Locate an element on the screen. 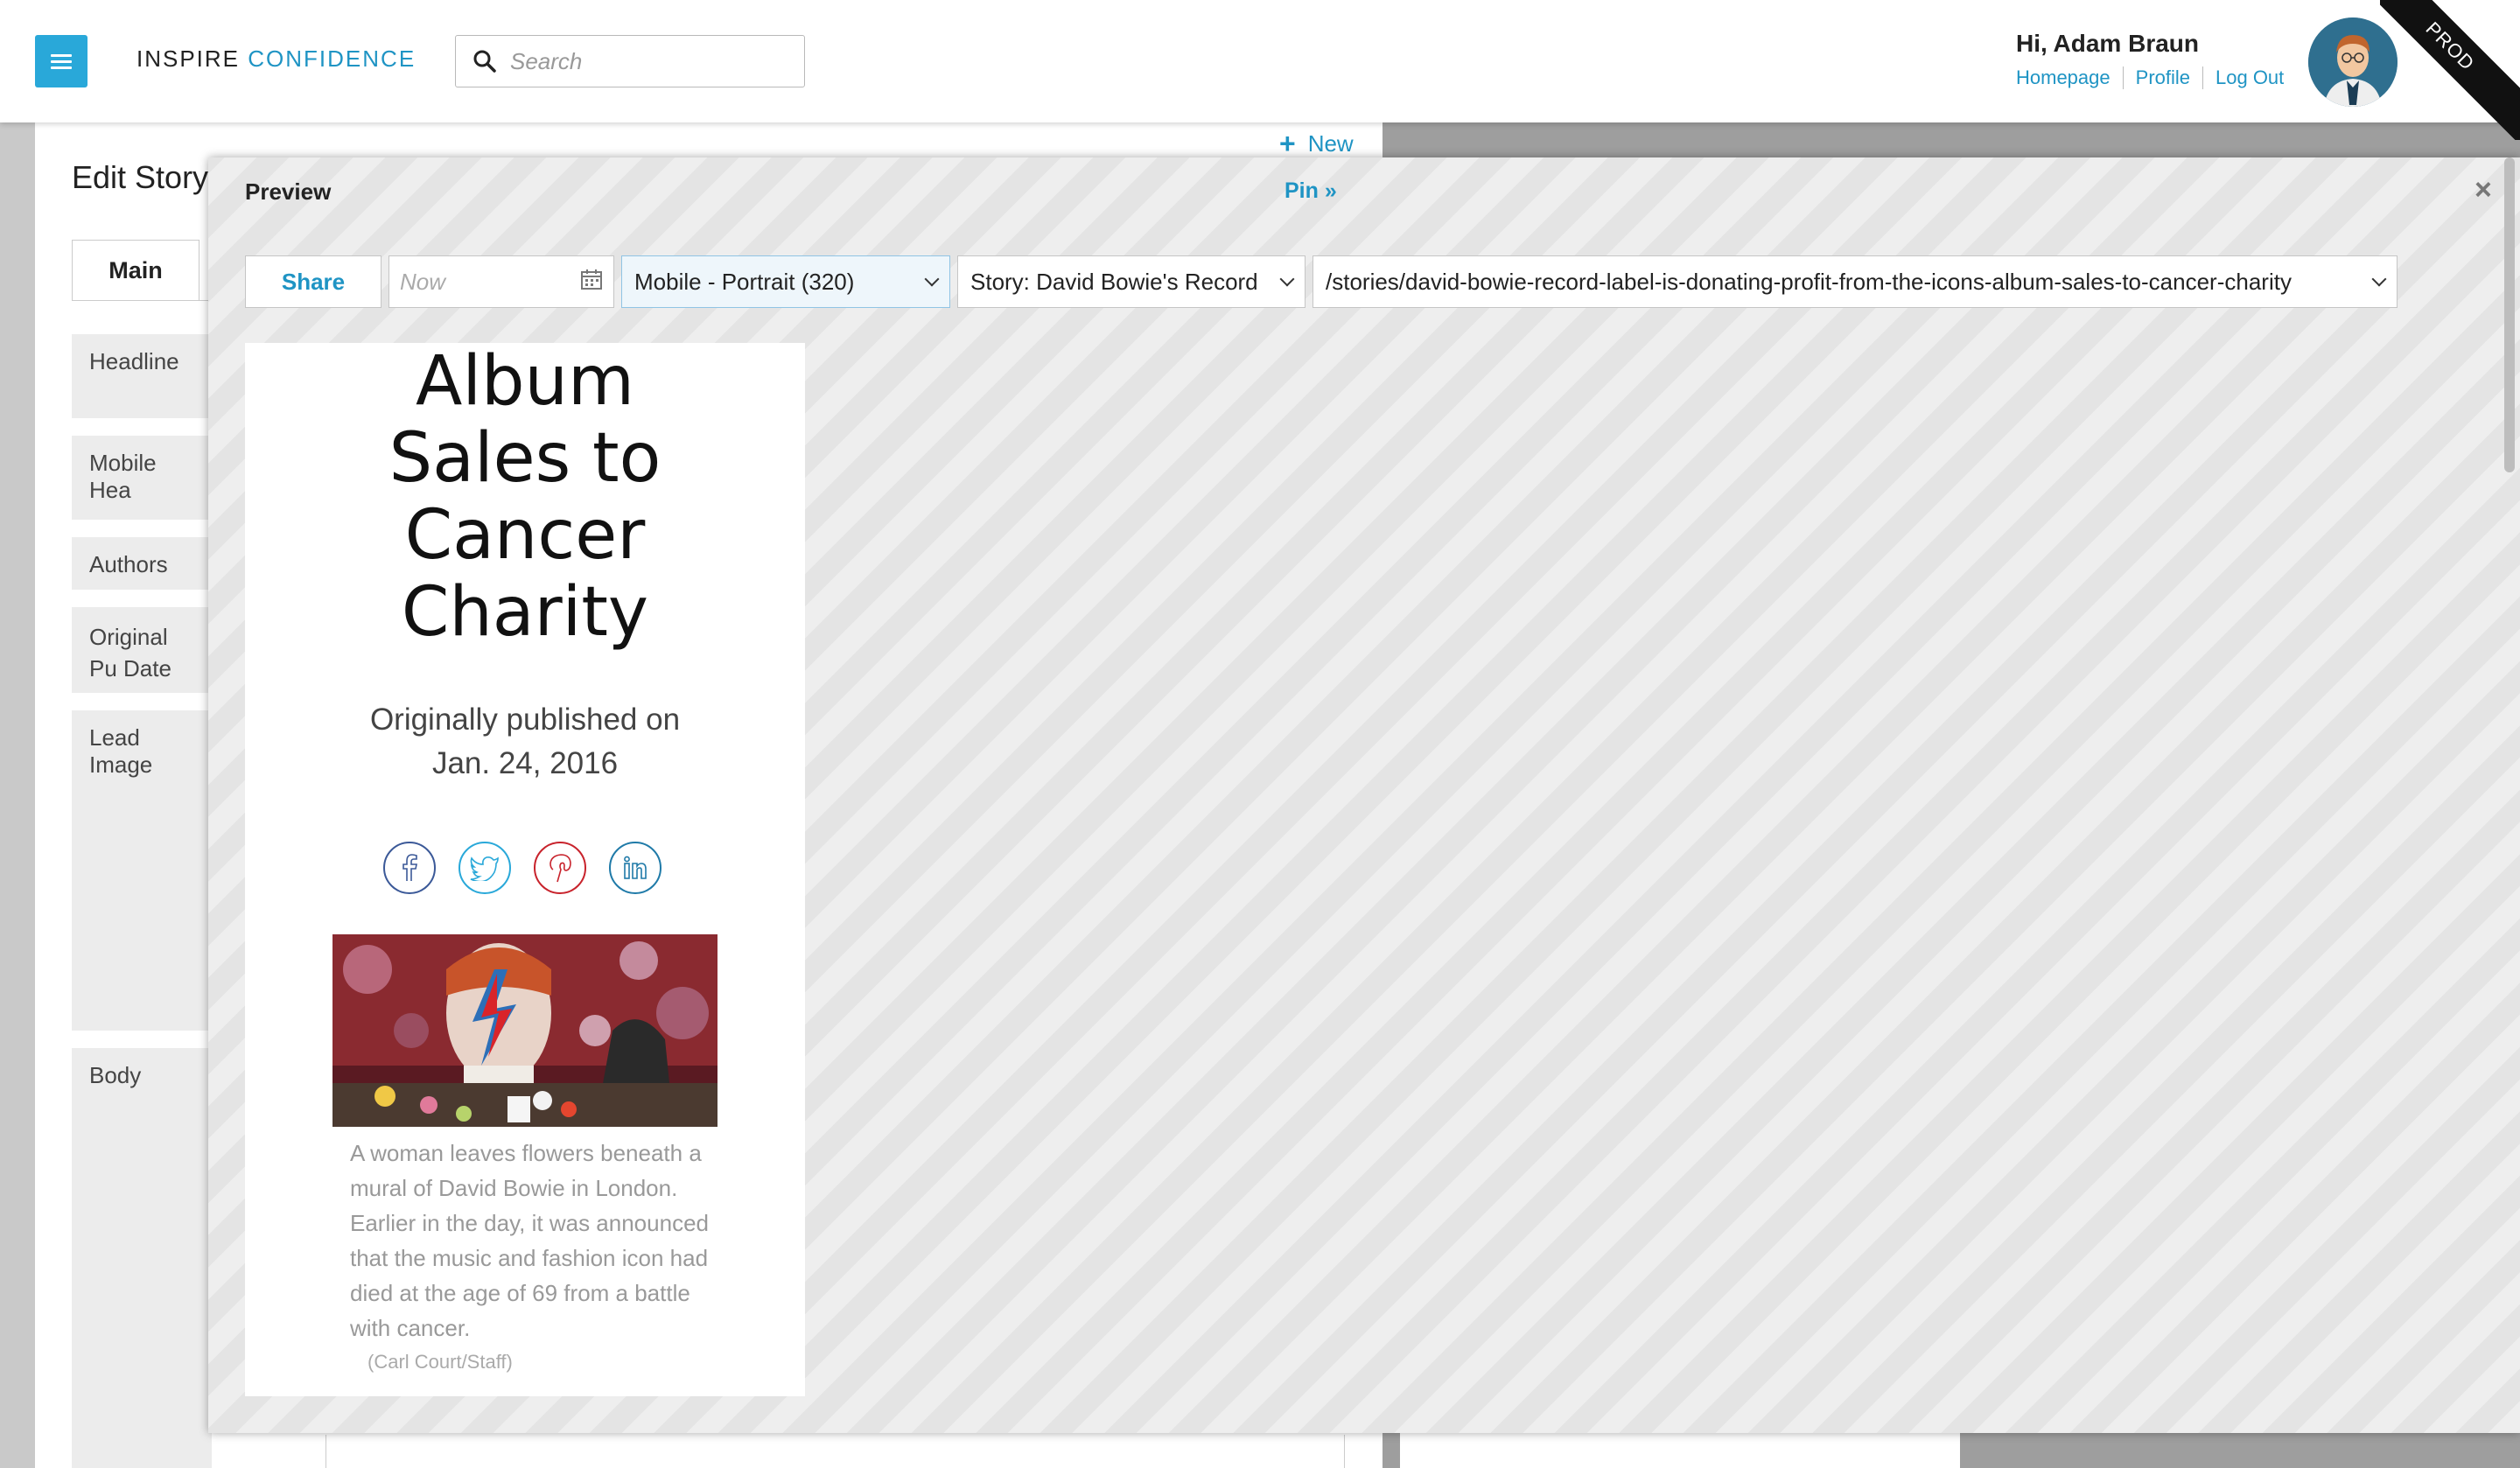 The image size is (2520, 1468). published-date: Originally published on Jan. 24, 2016 is located at coordinates (525, 742).